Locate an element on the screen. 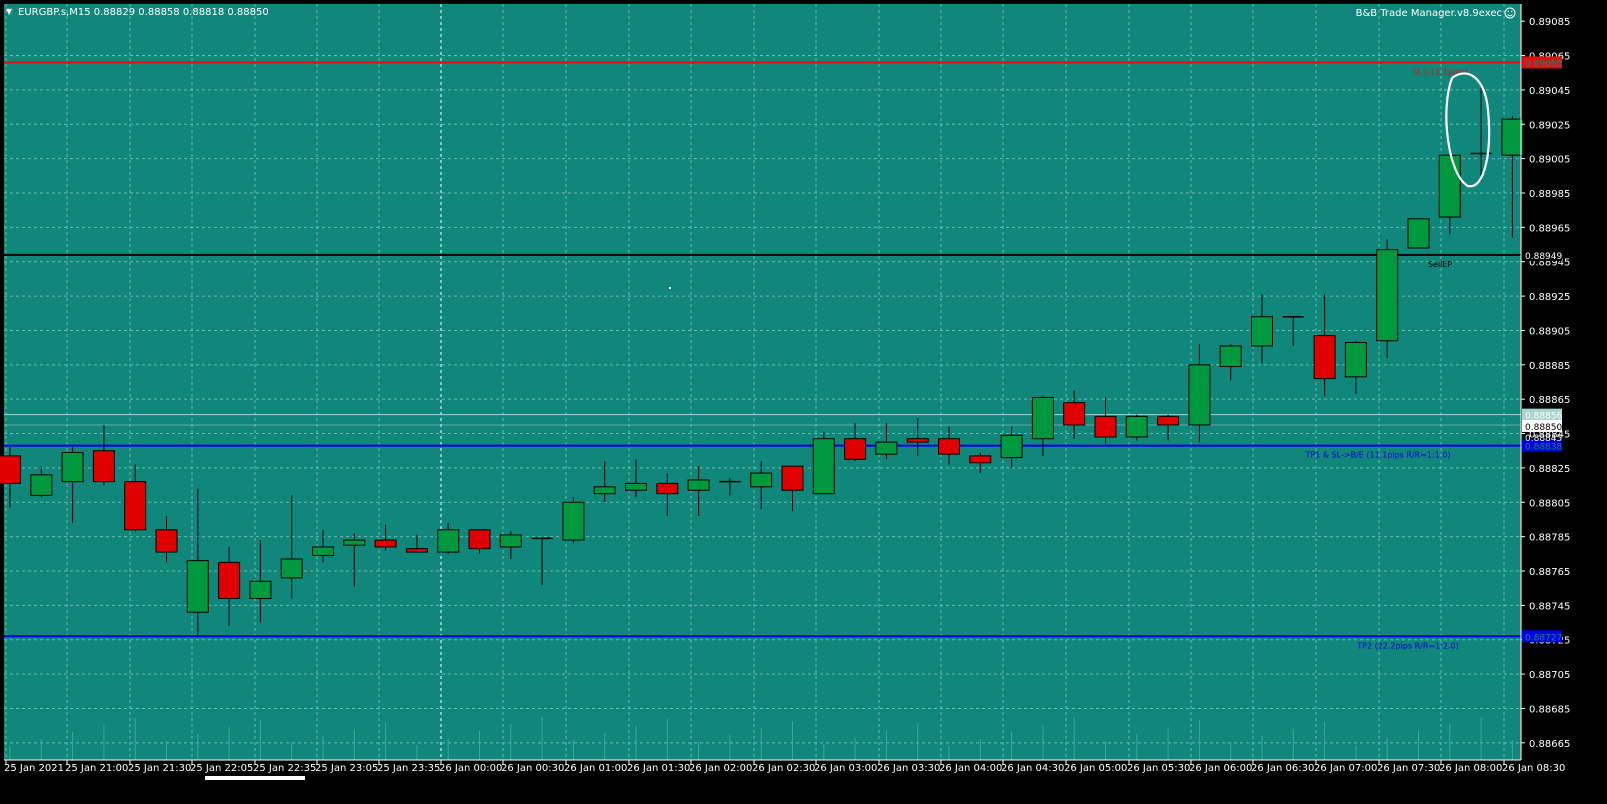 The height and width of the screenshot is (804, 1607). y-tick-label: 0.88885 is located at coordinates (1549, 366).